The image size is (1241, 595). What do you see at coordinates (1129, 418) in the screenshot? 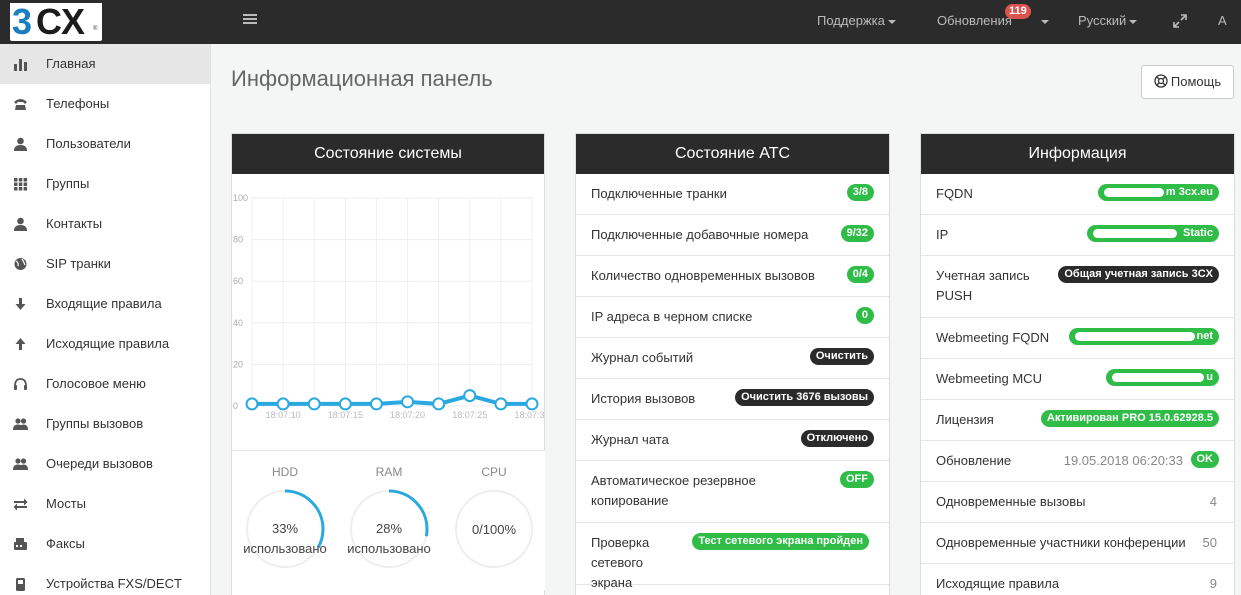
I see `license-value: Активирован PRO 15.0.62928.5` at bounding box center [1129, 418].